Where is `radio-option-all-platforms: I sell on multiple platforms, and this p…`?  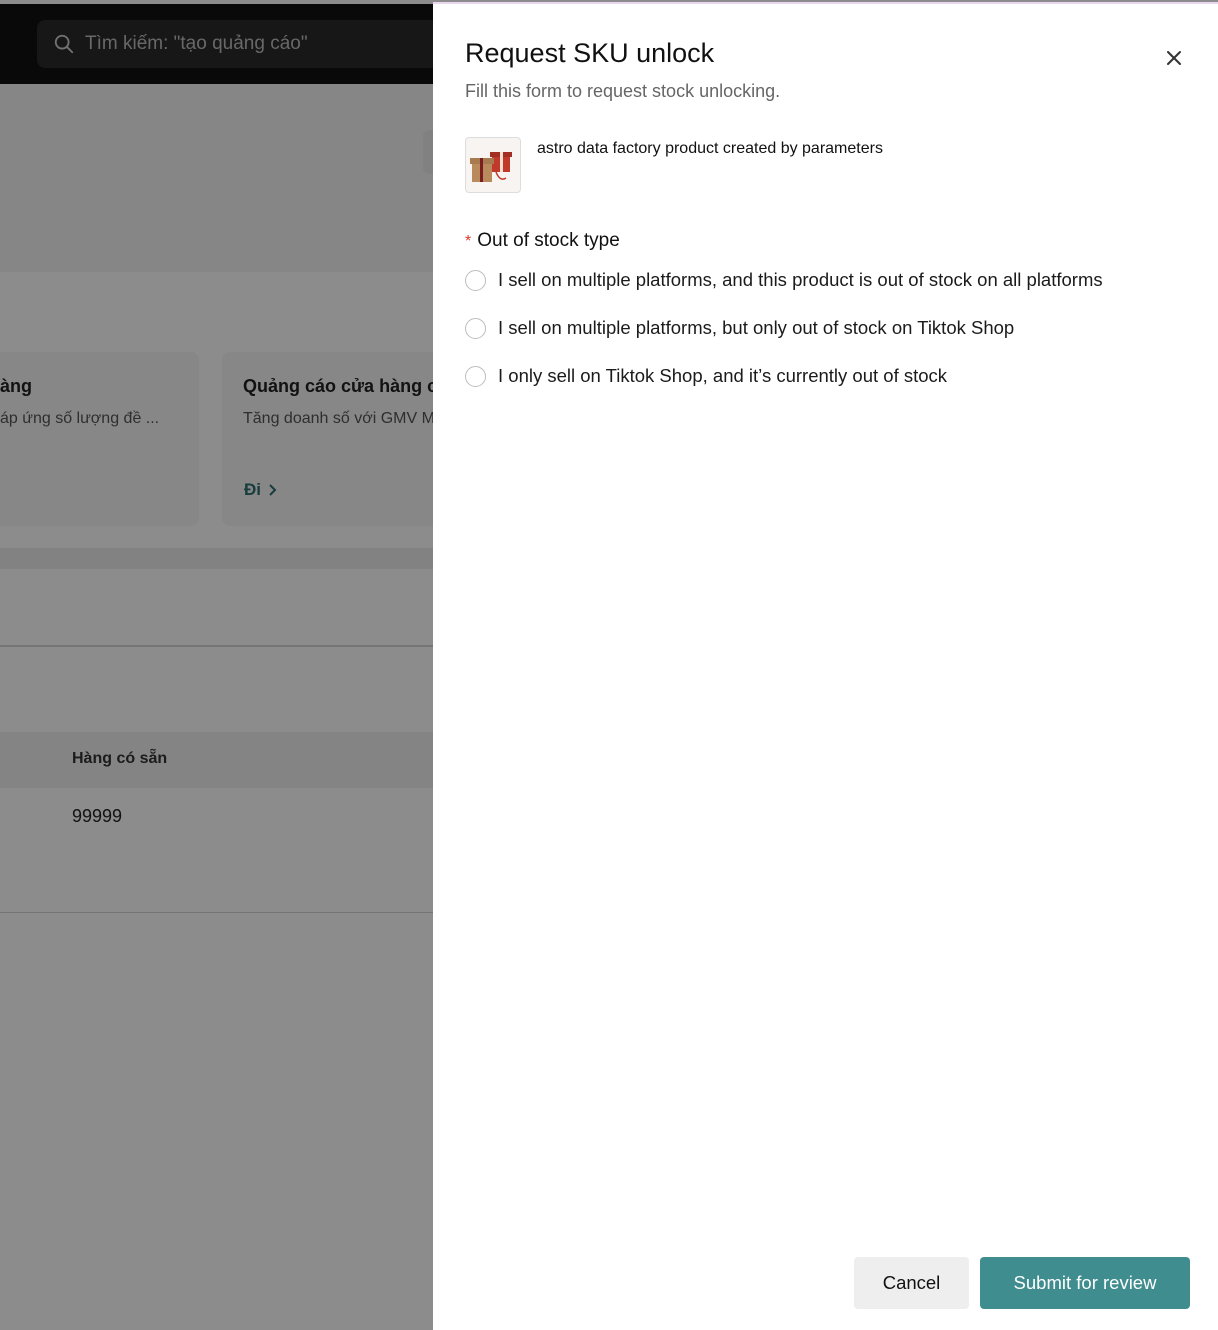
radio-option-all-platforms: I sell on multiple platforms, and this p… is located at coordinates (784, 280).